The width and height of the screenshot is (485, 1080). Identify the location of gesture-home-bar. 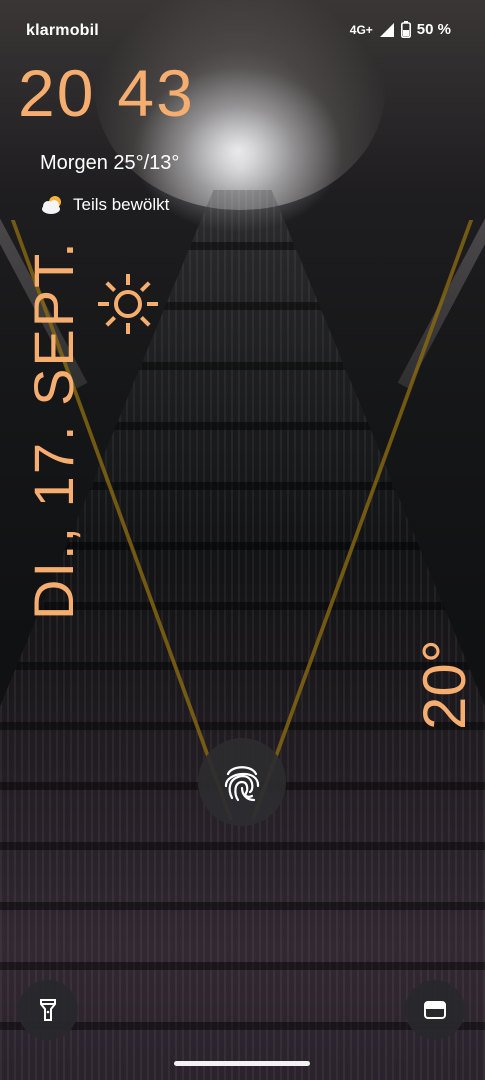
(242, 1063).